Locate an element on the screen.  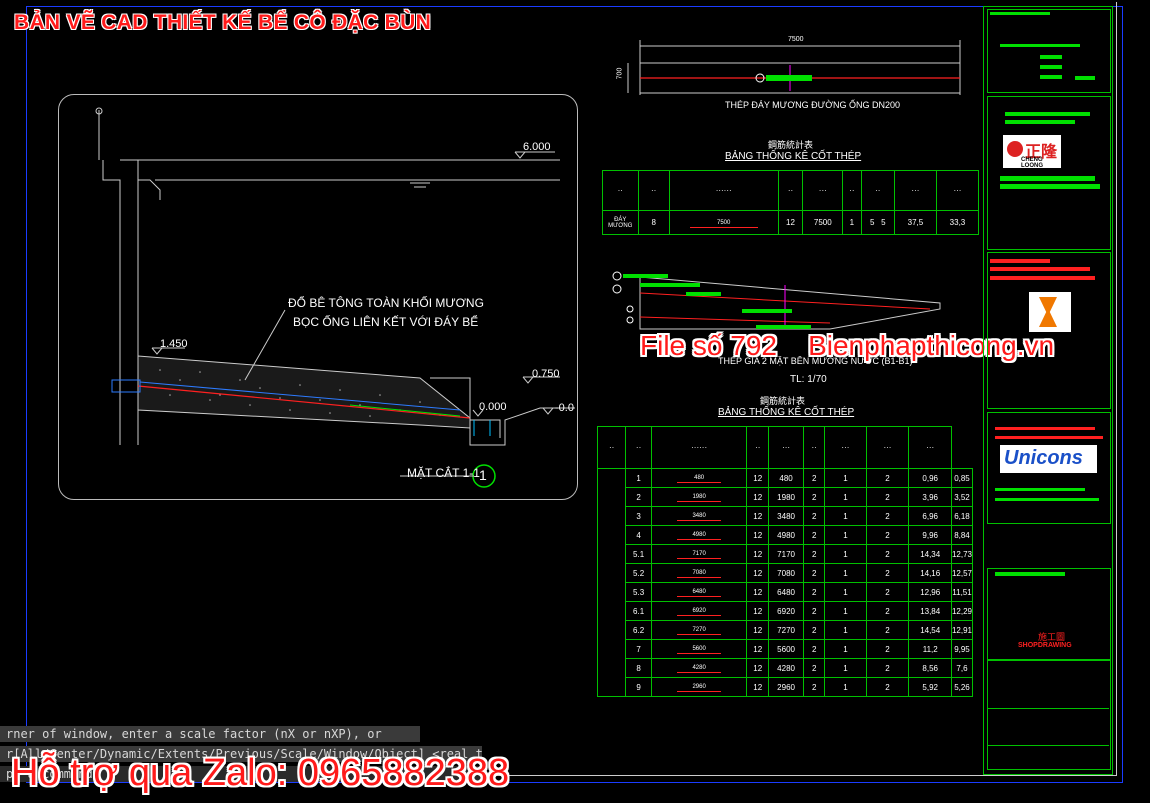
table2-no: 4 is located at coordinates (638, 535).